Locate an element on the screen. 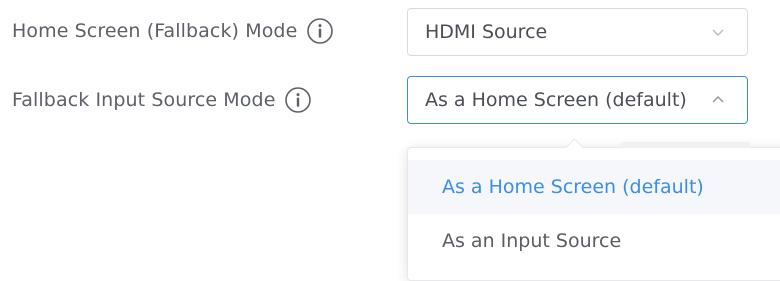 The image size is (780, 281). chevron-down-icon is located at coordinates (718, 32).